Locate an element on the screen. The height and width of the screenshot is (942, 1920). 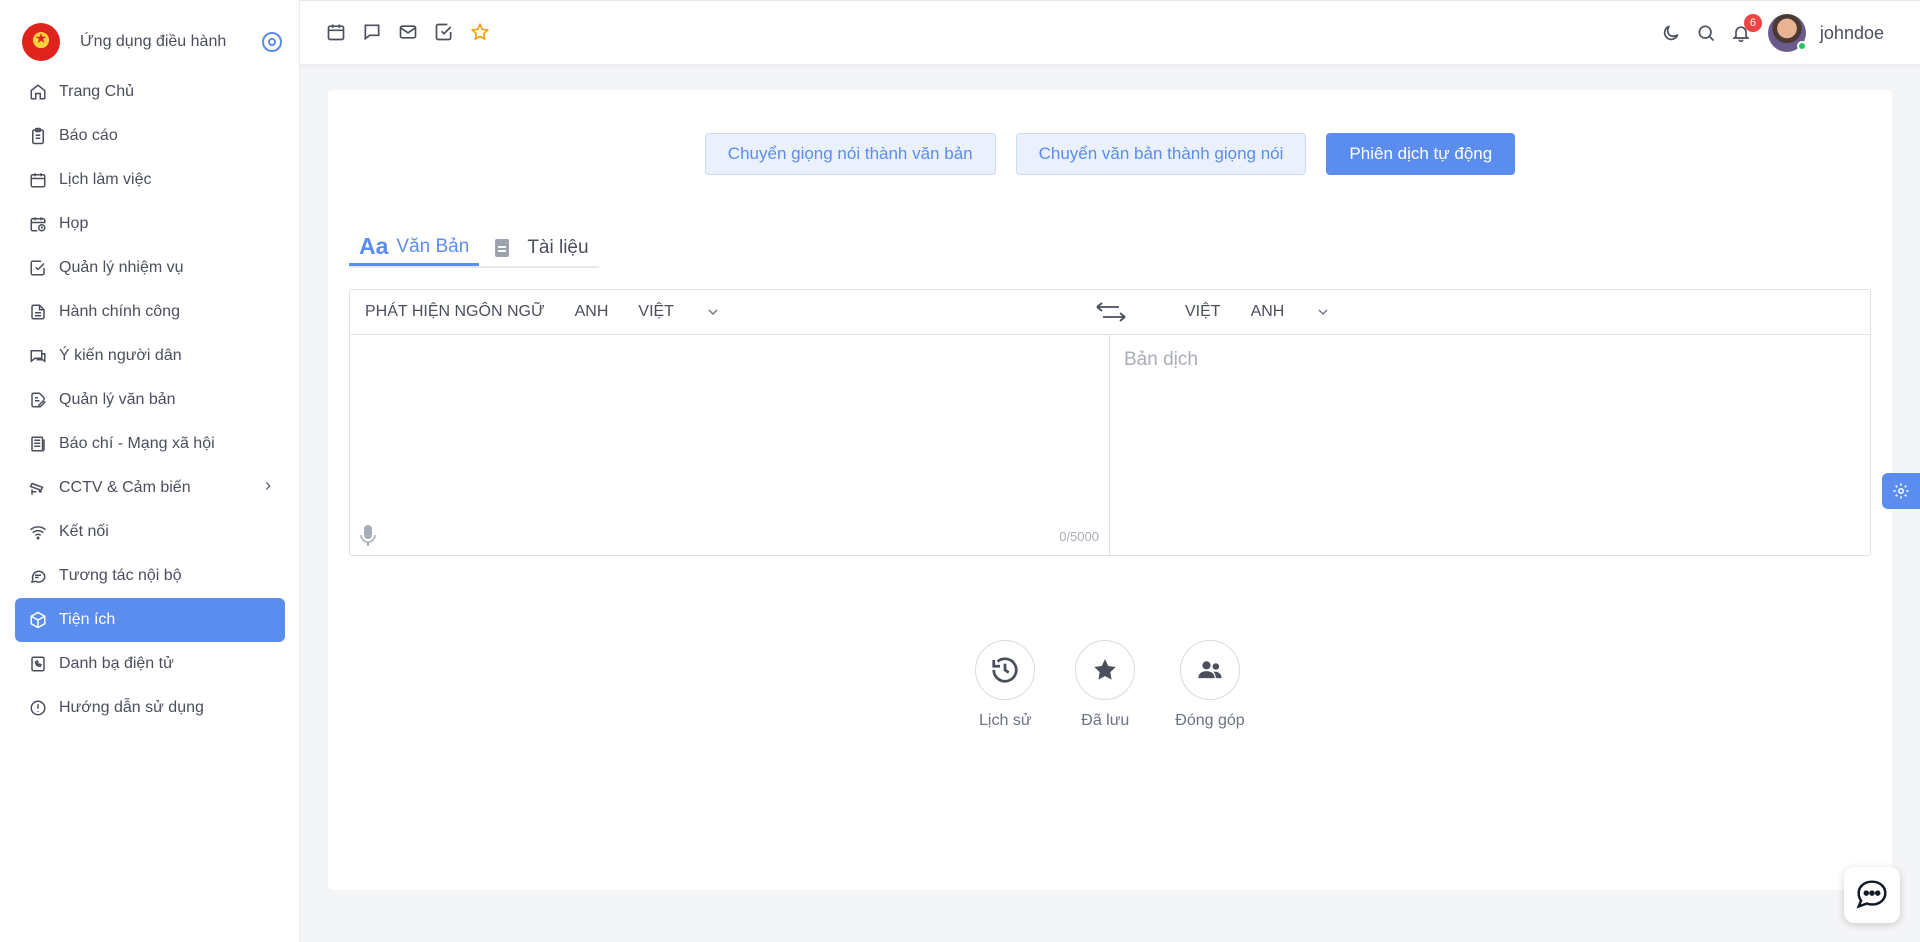
tab-document: Tài liệu is located at coordinates (538, 248).